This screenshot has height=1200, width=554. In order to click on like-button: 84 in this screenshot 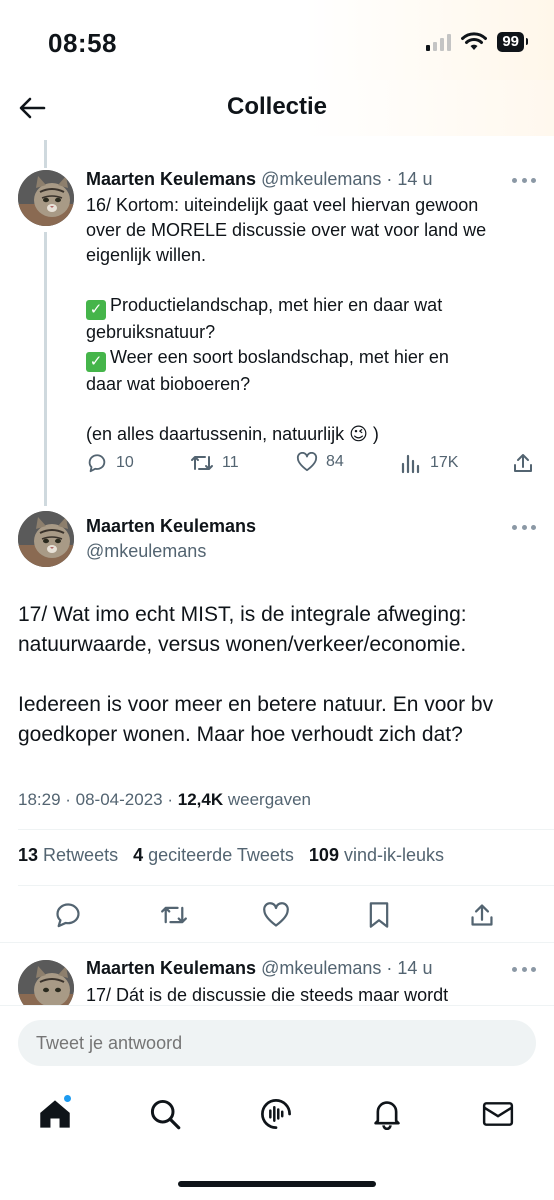, I will do `click(320, 462)`.